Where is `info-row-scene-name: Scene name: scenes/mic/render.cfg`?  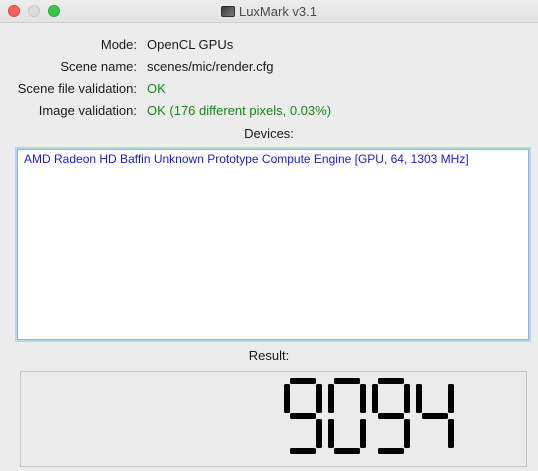 info-row-scene-name: Scene name: scenes/mic/render.cfg is located at coordinates (269, 69).